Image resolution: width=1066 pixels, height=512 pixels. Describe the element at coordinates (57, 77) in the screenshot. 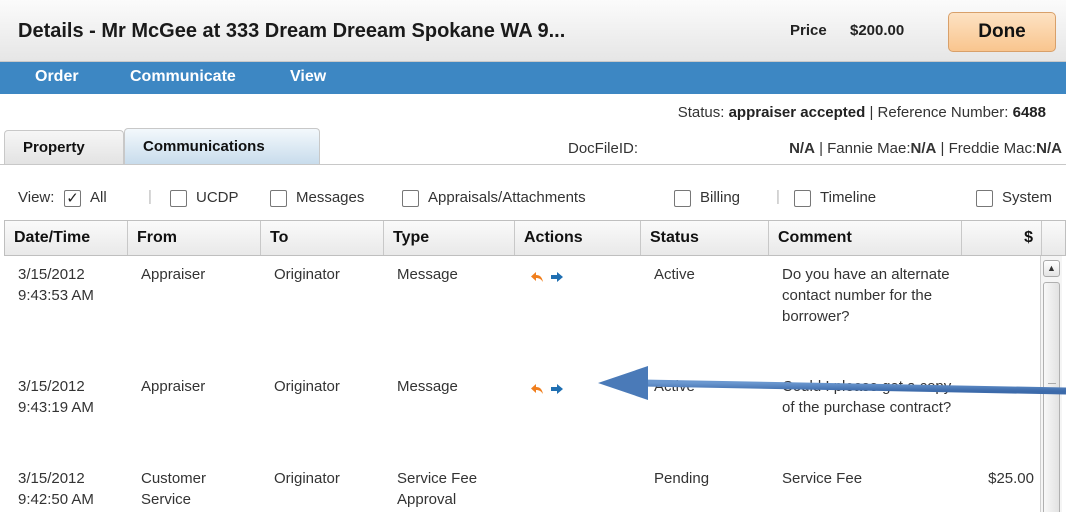

I see `menu-order: Order` at that location.